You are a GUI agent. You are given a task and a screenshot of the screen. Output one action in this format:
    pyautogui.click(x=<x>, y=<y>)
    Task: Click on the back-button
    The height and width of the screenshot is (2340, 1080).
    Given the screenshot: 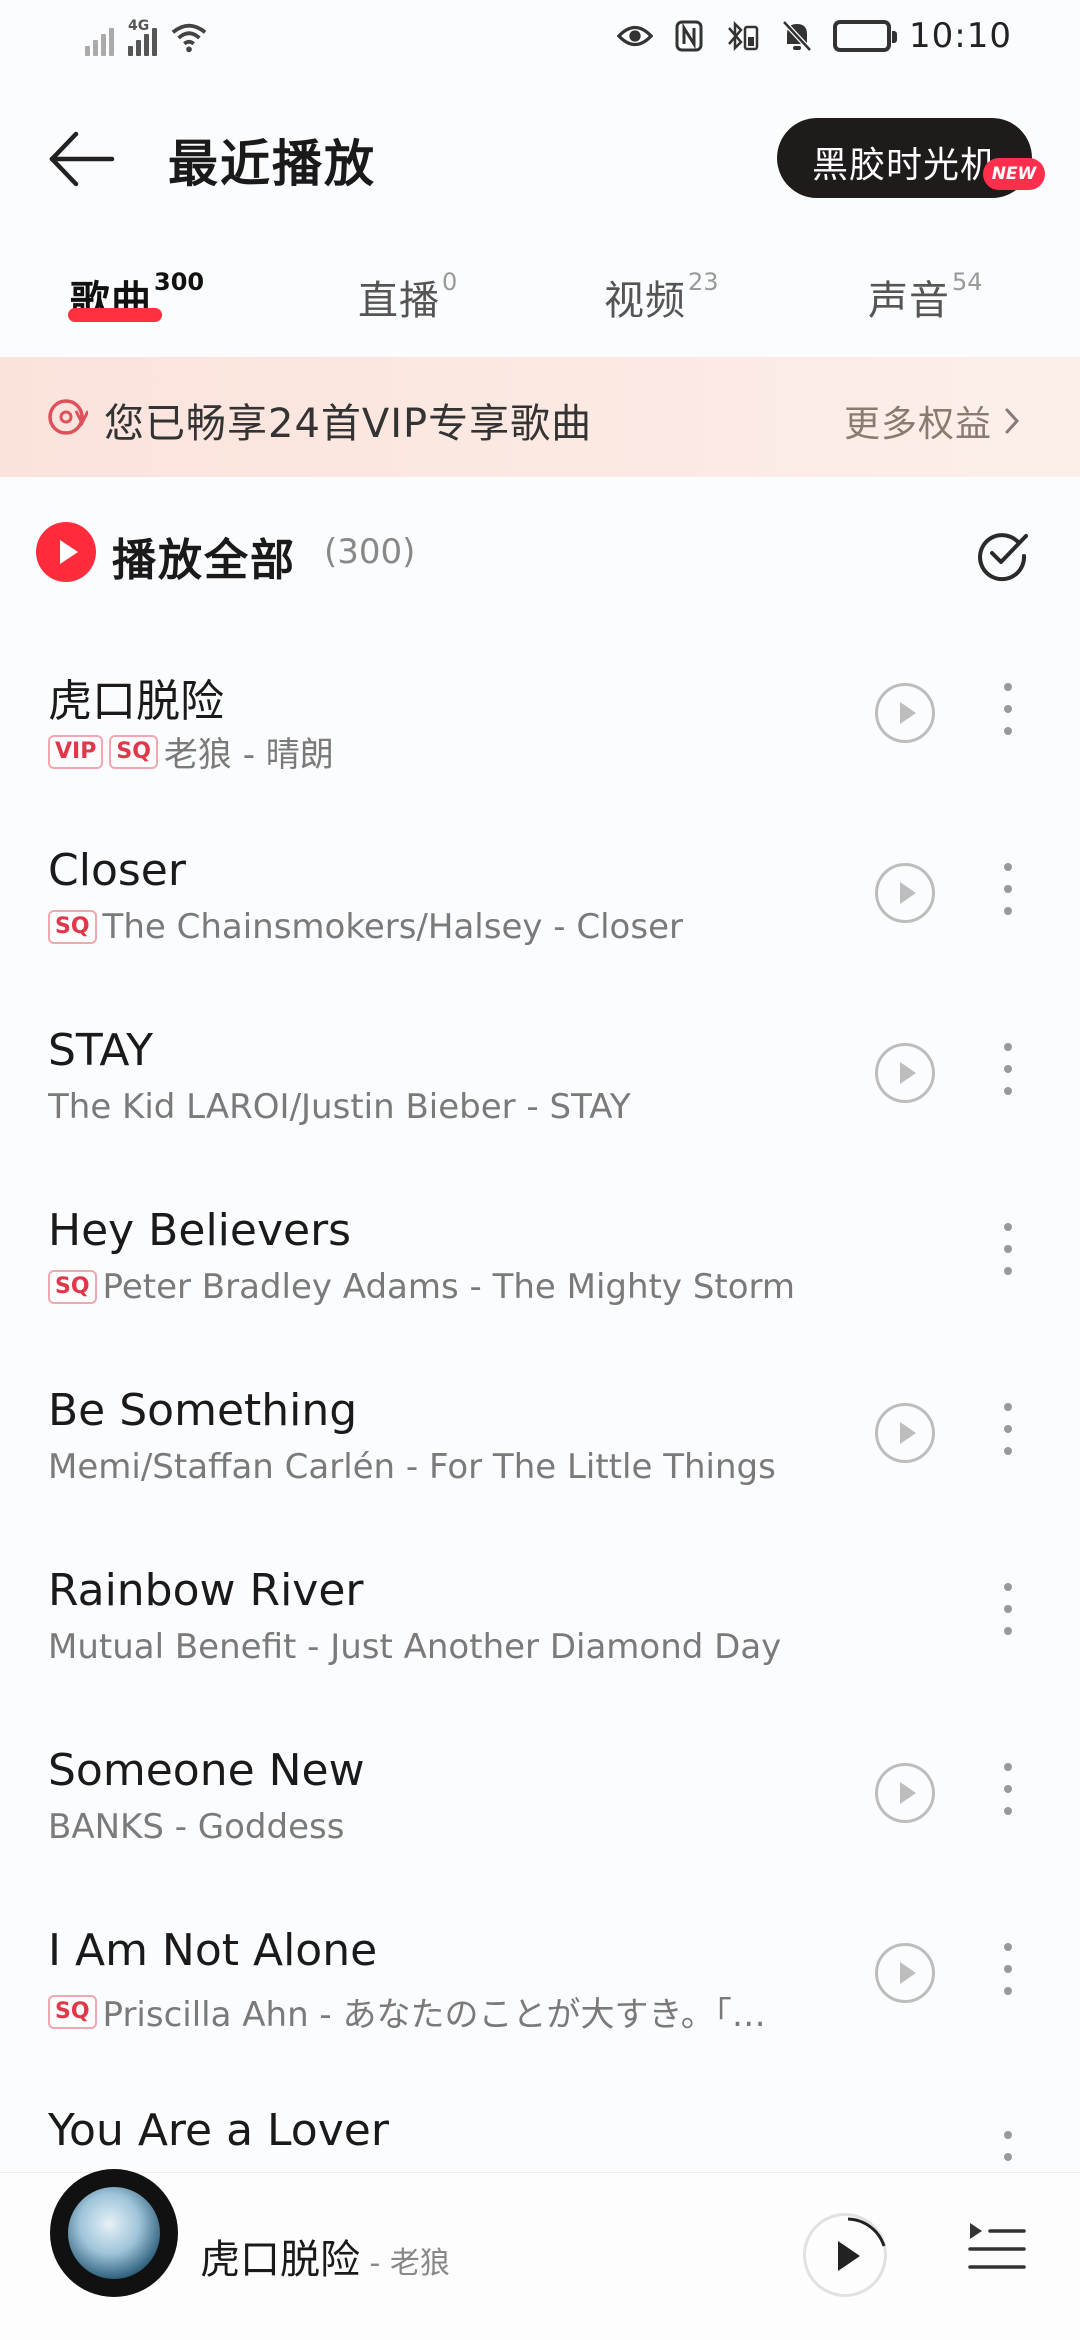 What is the action you would take?
    pyautogui.click(x=82, y=159)
    